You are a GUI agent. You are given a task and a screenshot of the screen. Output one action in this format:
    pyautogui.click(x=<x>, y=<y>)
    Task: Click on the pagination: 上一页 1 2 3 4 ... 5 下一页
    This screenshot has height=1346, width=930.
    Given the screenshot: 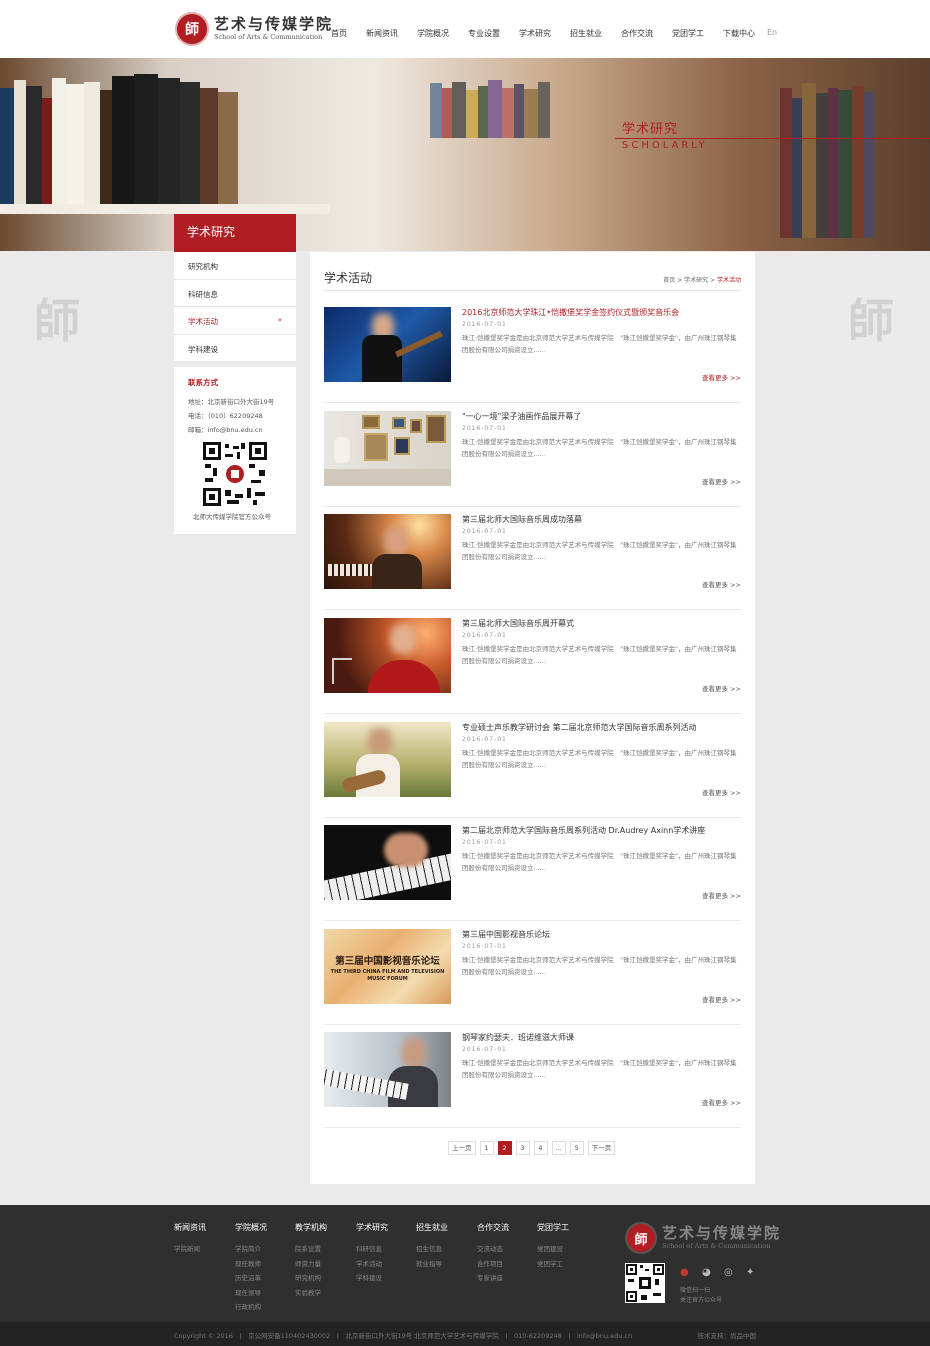 What is the action you would take?
    pyautogui.click(x=533, y=1148)
    